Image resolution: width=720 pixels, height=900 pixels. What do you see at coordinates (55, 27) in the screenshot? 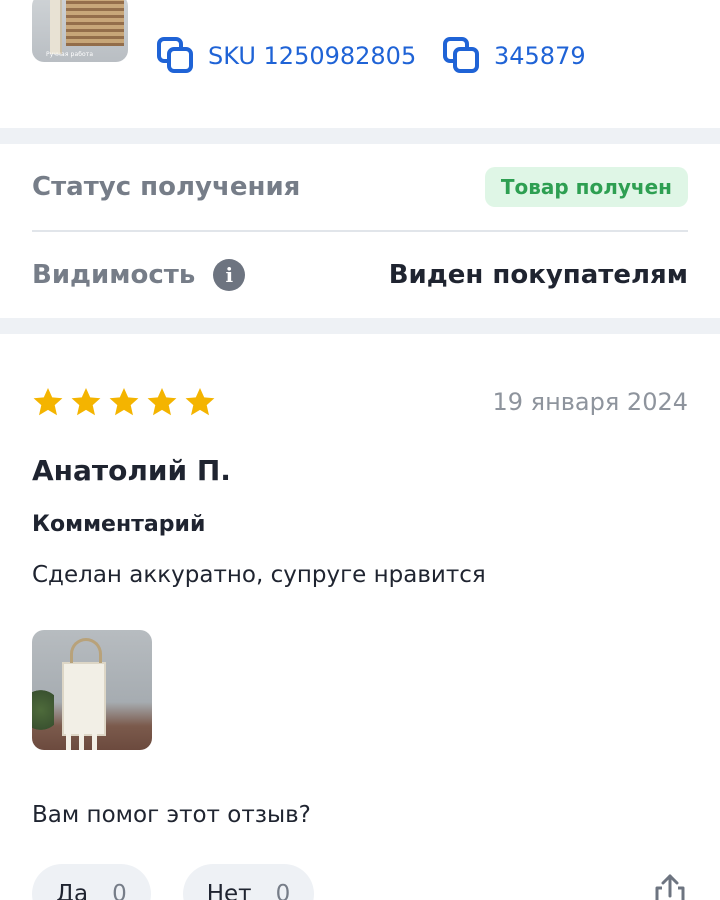
I see `thumbnail-post` at bounding box center [55, 27].